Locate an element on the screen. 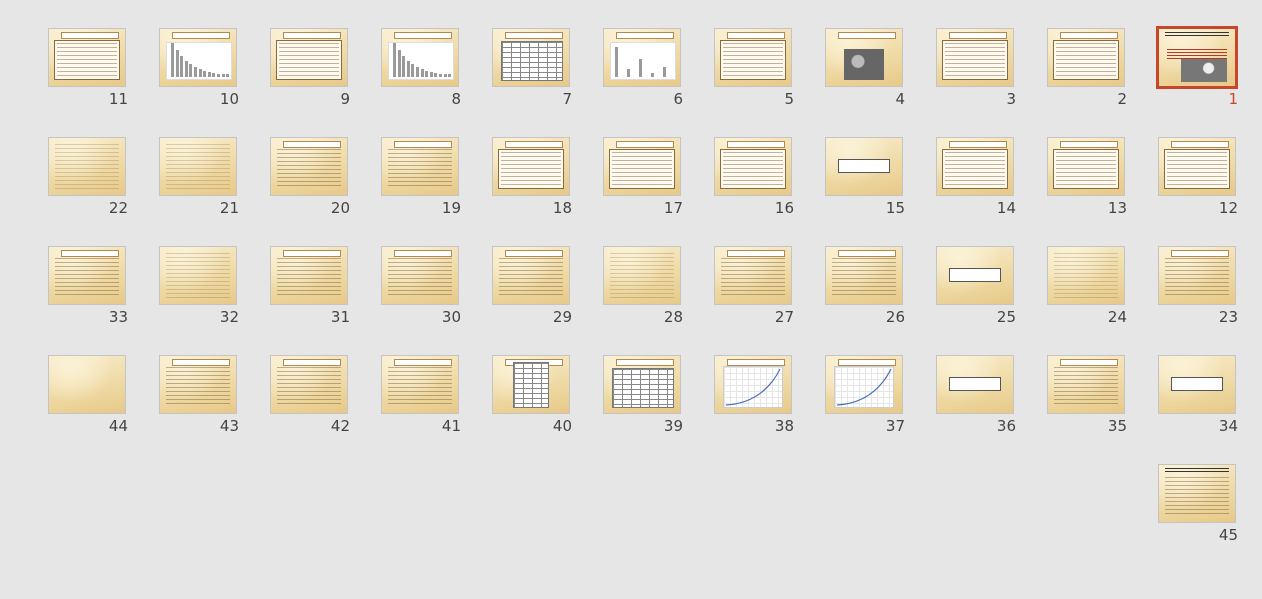 This screenshot has width=1262, height=599. slide-thumbnail: 41 is located at coordinates (421, 397).